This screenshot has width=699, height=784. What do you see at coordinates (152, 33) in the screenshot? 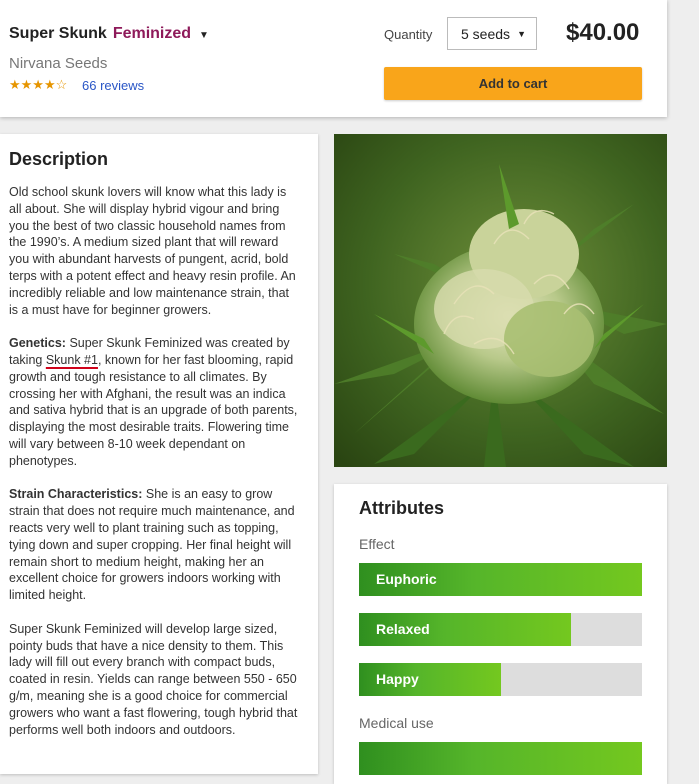
I see `product-variant: Feminized` at bounding box center [152, 33].